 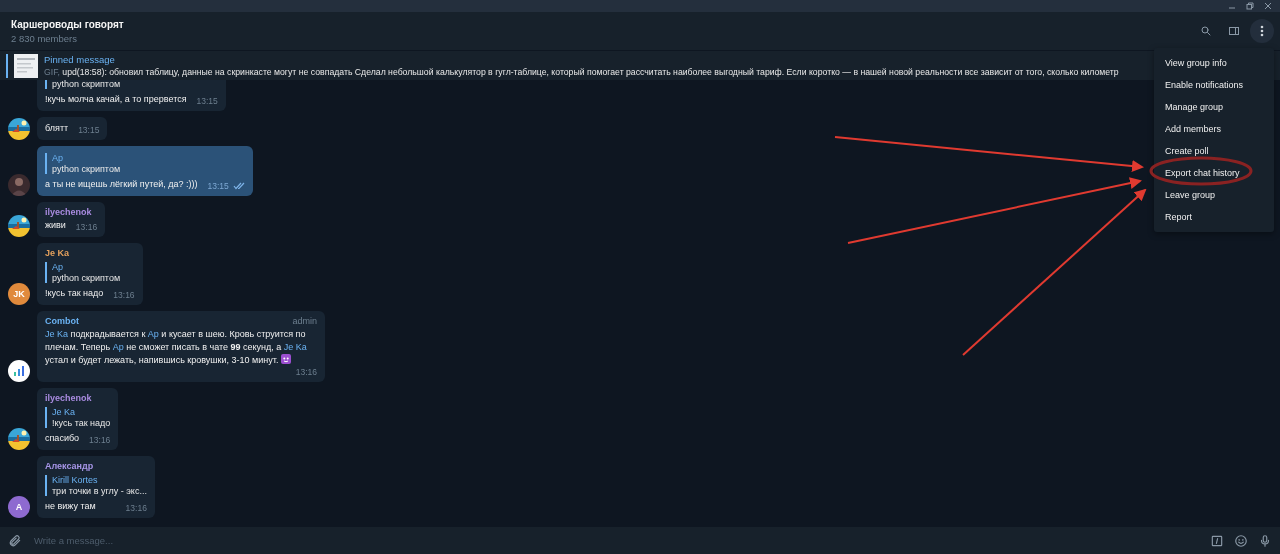 I want to click on menu-item: Leave group, so click(x=1214, y=195).